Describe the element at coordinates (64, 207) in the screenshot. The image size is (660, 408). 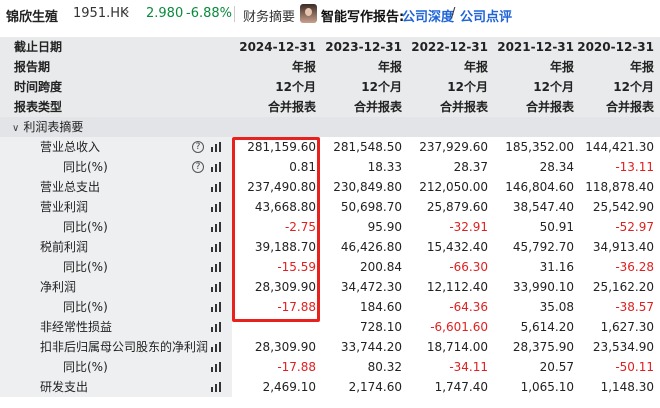
I see `row-label: 营业利润` at that location.